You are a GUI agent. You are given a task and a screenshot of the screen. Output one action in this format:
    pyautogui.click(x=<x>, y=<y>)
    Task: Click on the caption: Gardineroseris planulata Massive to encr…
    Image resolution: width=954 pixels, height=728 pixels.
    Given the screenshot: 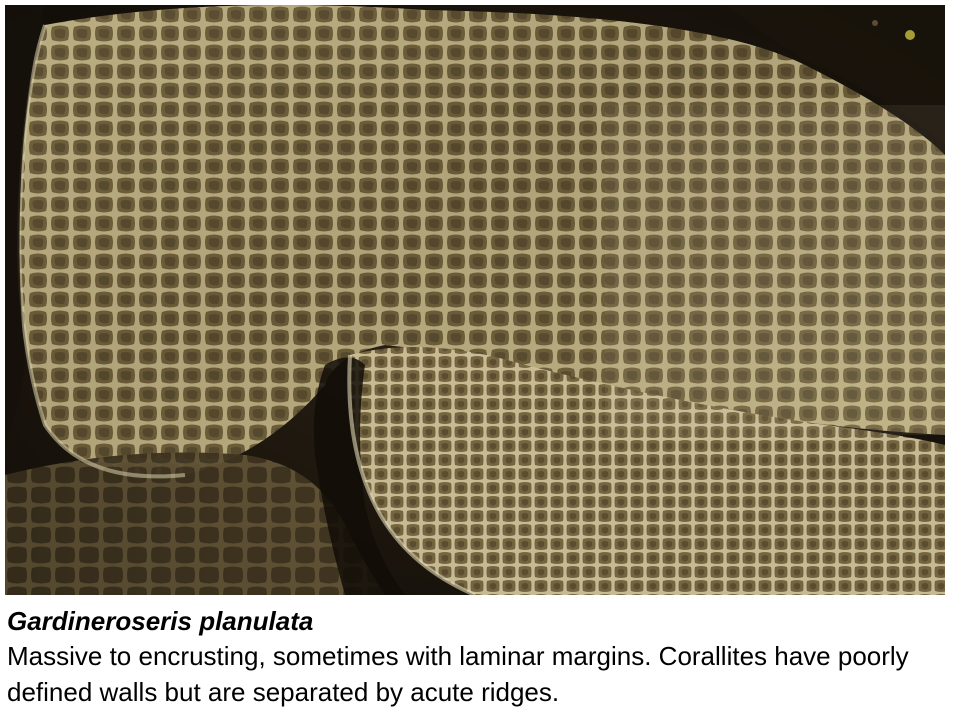 What is the action you would take?
    pyautogui.click(x=477, y=657)
    